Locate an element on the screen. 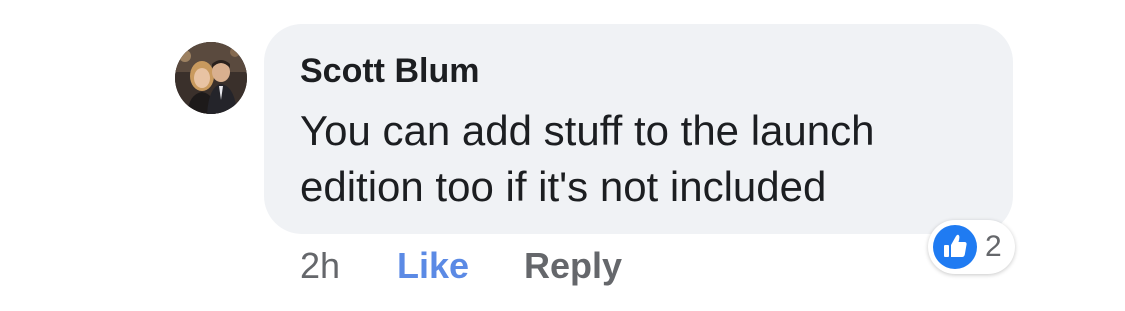 The image size is (1125, 311). reply-button: Reply is located at coordinates (573, 266).